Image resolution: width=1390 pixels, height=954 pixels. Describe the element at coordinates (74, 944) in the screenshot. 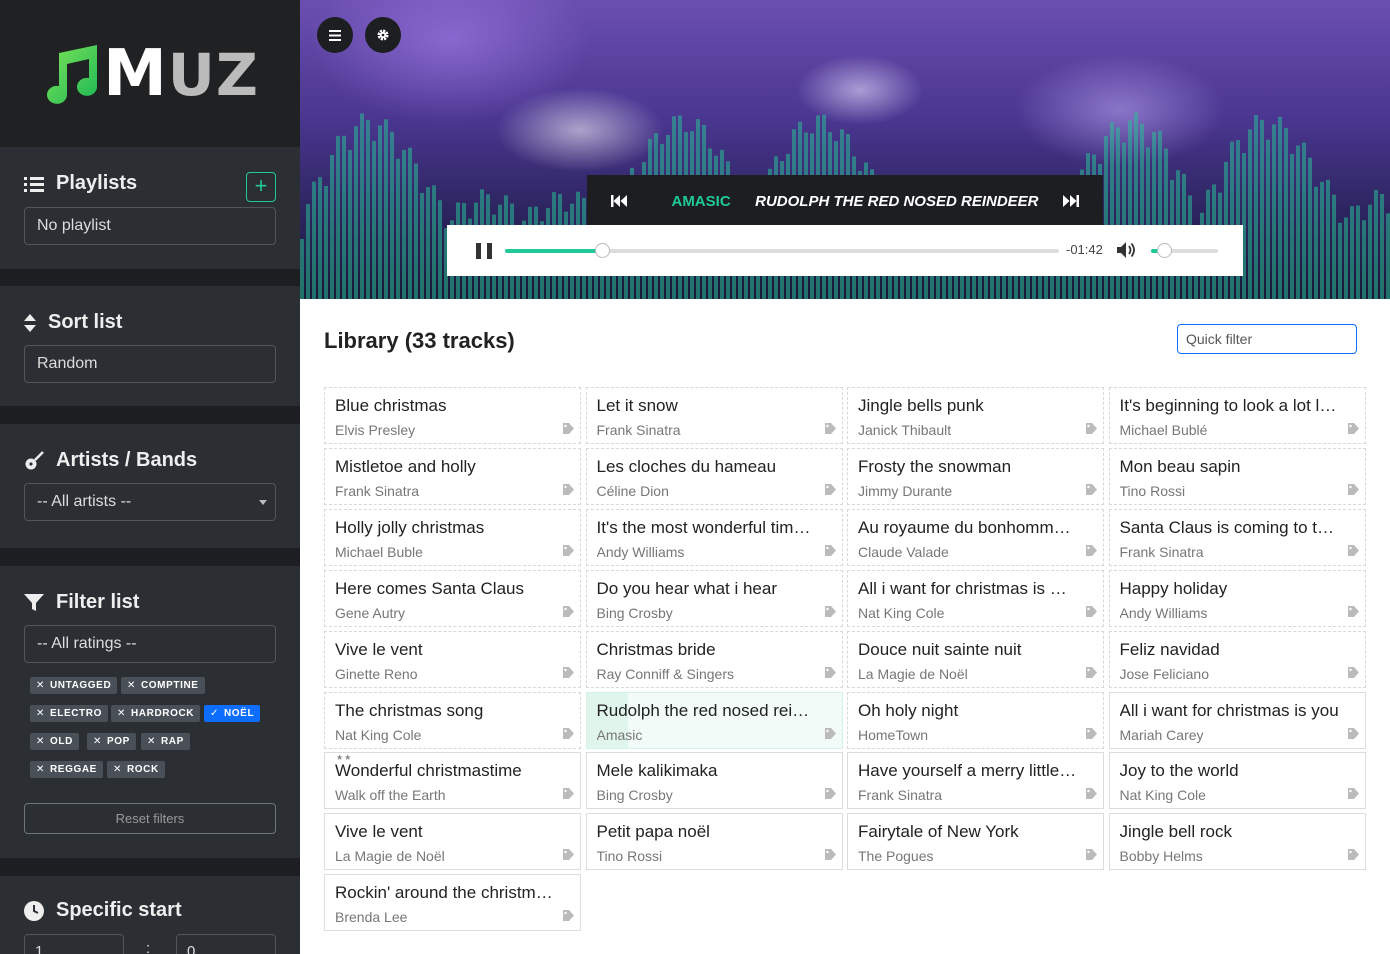

I see `start-minutes-input: 1` at that location.